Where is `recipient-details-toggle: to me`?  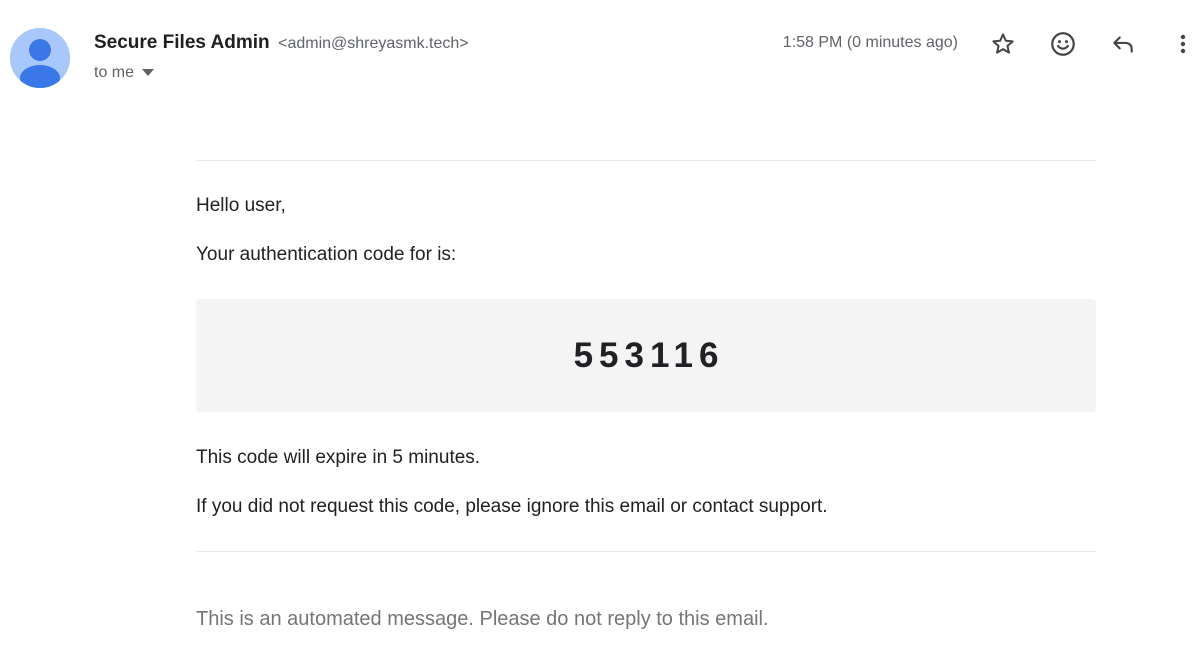
recipient-details-toggle: to me is located at coordinates (124, 73).